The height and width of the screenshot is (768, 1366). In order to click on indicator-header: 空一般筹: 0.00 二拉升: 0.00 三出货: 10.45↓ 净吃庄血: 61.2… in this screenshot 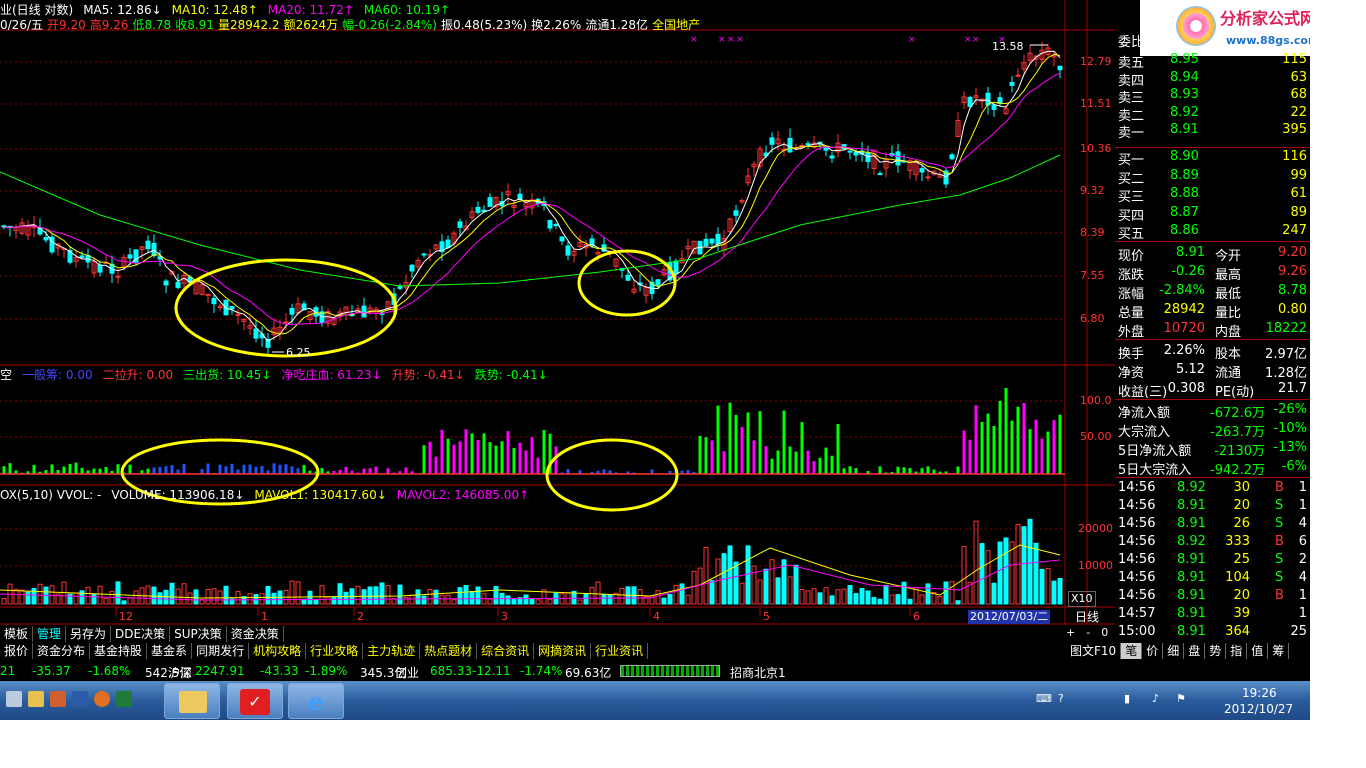, I will do `click(279, 375)`.